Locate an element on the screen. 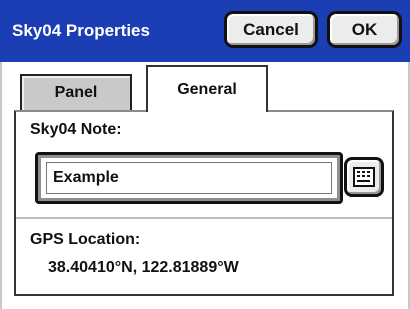 The height and width of the screenshot is (309, 410). section-divider is located at coordinates (204, 218).